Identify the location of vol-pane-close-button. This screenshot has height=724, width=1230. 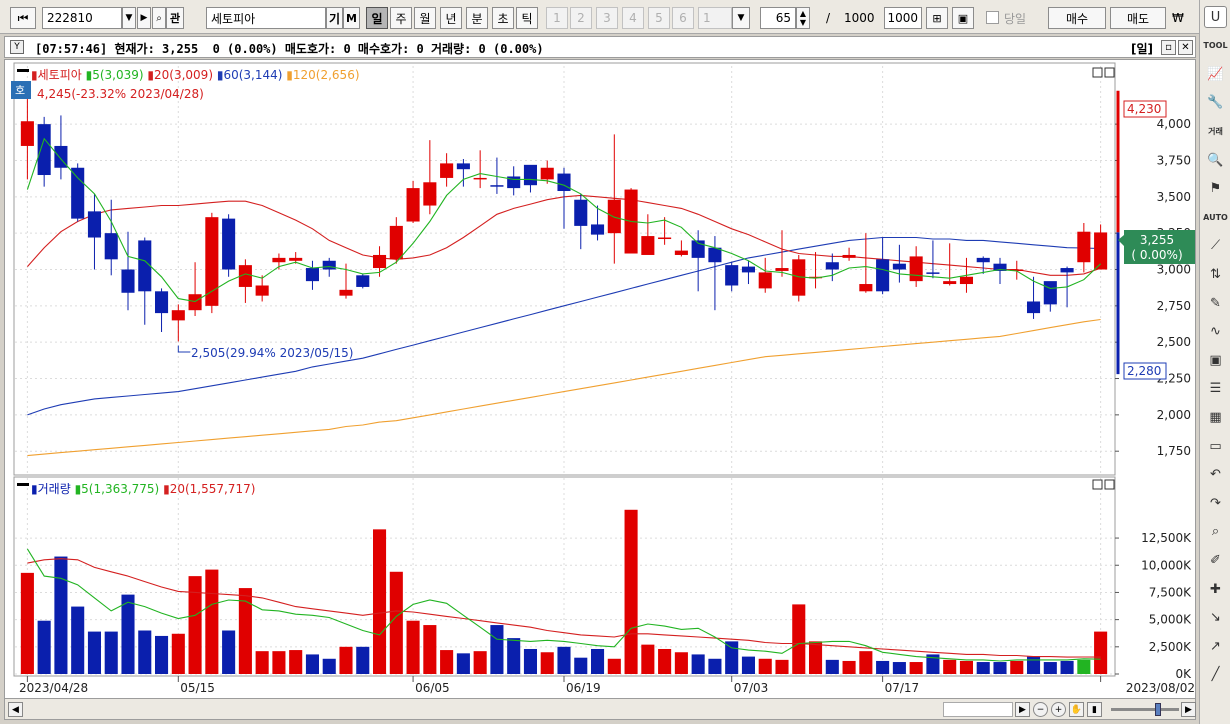
(1109, 484).